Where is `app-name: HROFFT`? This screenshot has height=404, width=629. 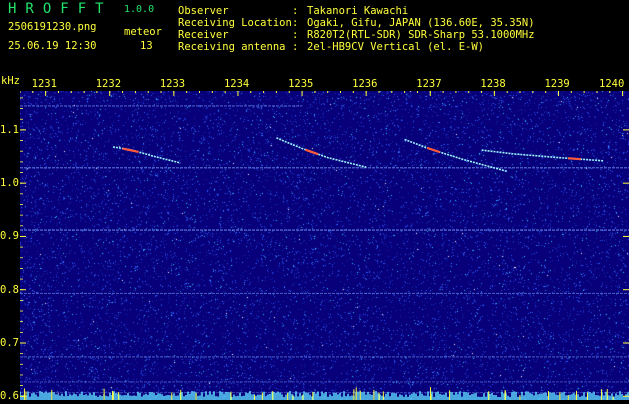
app-name: HROFFT is located at coordinates (60, 9).